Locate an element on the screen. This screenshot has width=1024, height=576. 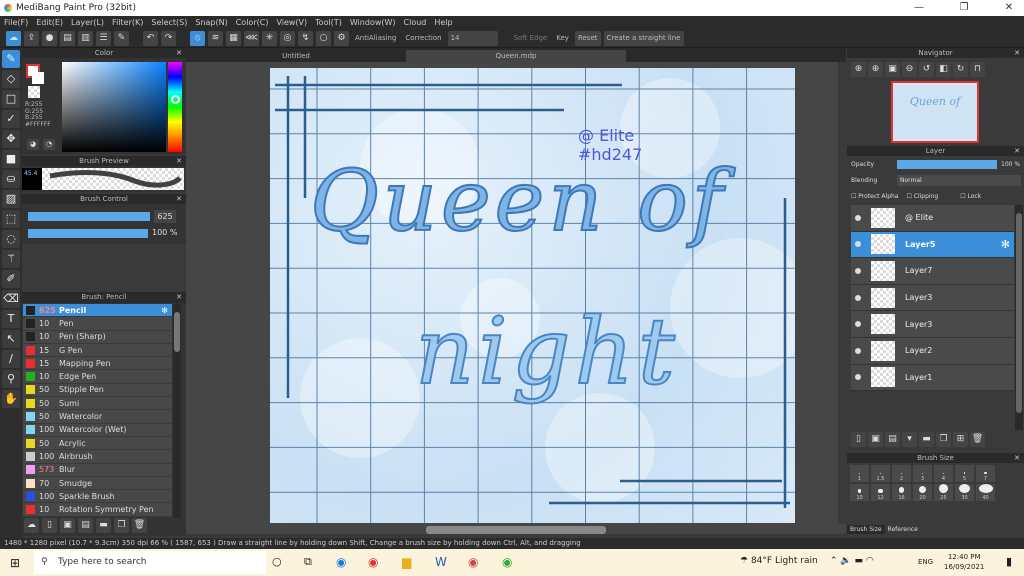
circle-snap-icon: ◎ is located at coordinates (287, 38).